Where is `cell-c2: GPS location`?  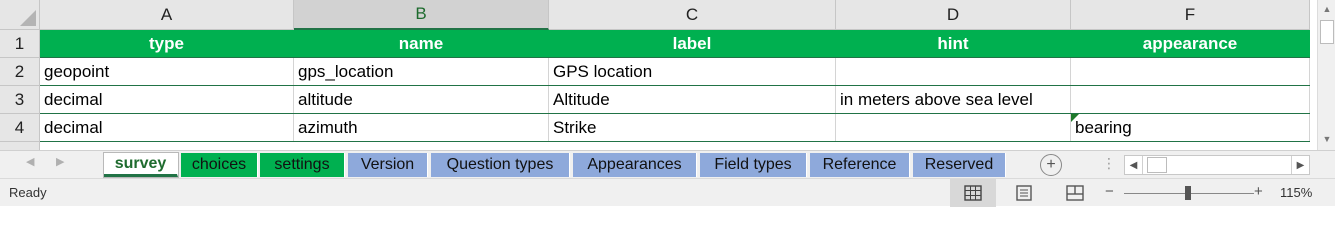
cell-c2: GPS location is located at coordinates (692, 72).